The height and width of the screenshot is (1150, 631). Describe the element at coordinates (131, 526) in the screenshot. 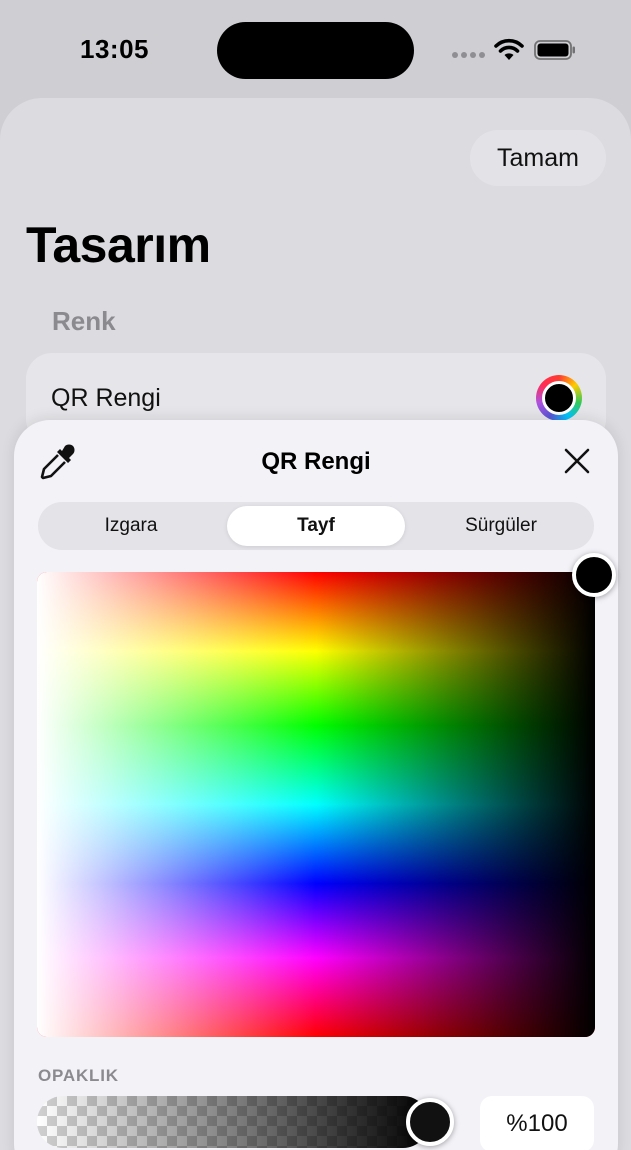

I see `tab-grid: Izgara` at that location.